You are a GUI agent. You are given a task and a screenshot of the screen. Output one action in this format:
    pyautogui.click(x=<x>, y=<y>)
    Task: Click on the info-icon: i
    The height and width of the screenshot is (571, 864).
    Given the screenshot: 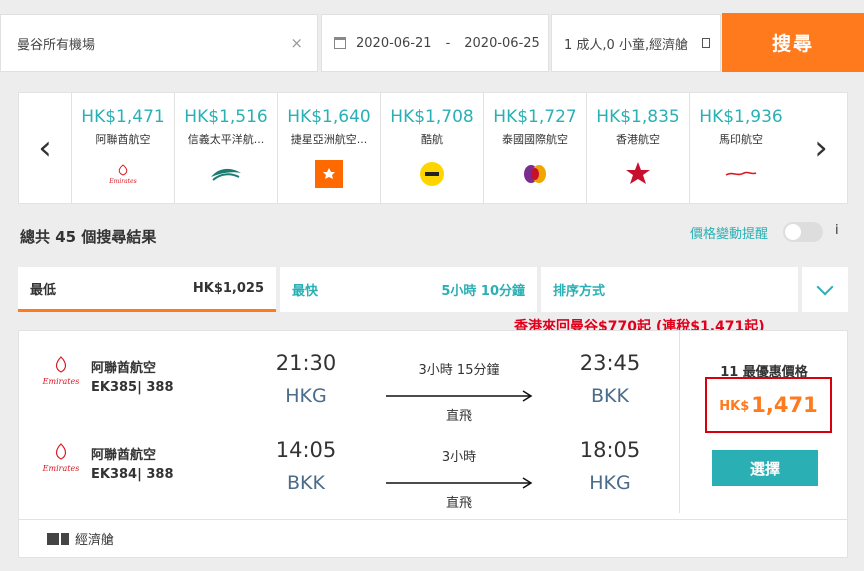 What is the action you would take?
    pyautogui.click(x=837, y=230)
    